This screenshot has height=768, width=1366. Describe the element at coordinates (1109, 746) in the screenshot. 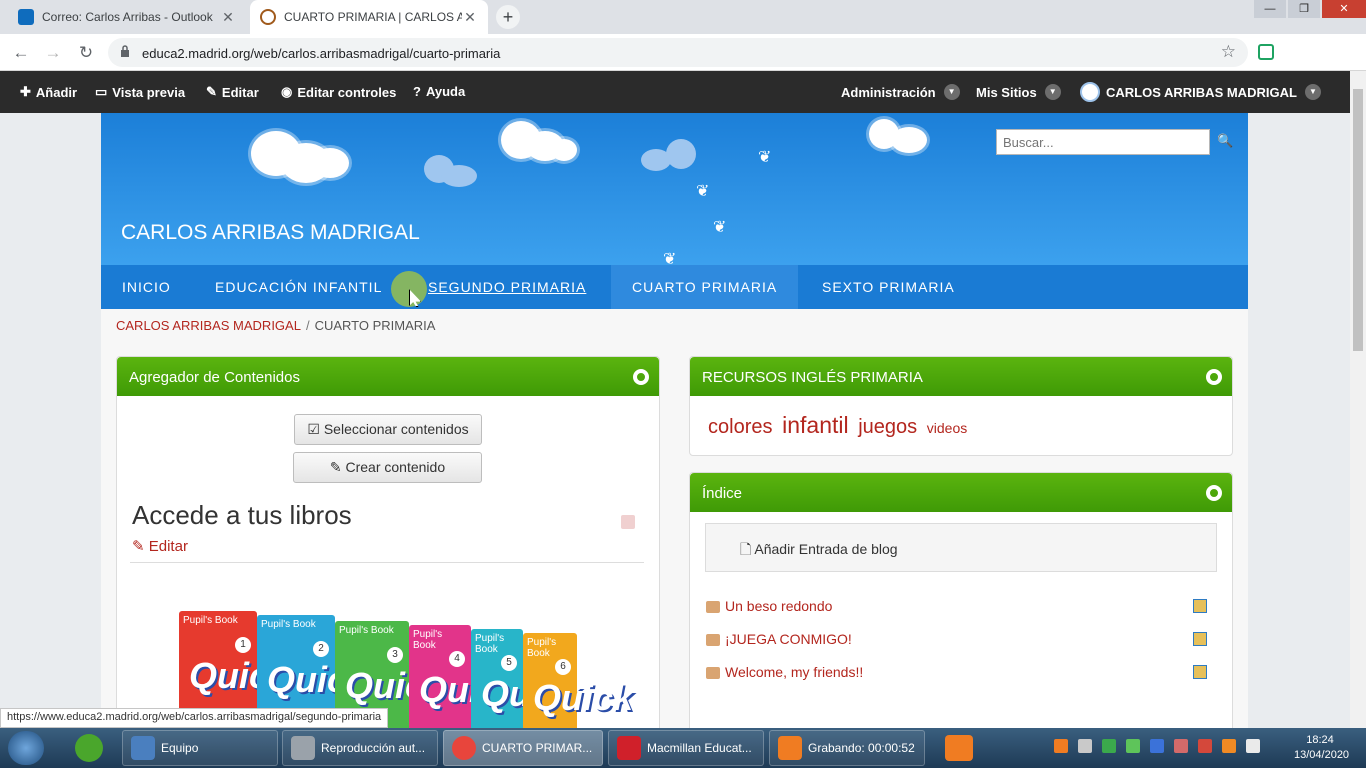

I see `tray-network-icon` at that location.